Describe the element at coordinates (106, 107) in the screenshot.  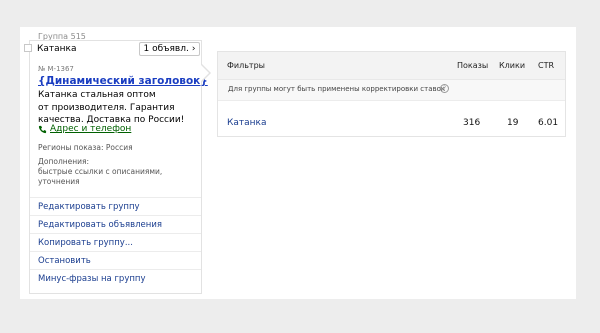
I see `ad-text-line: от производителя. Гарантия` at that location.